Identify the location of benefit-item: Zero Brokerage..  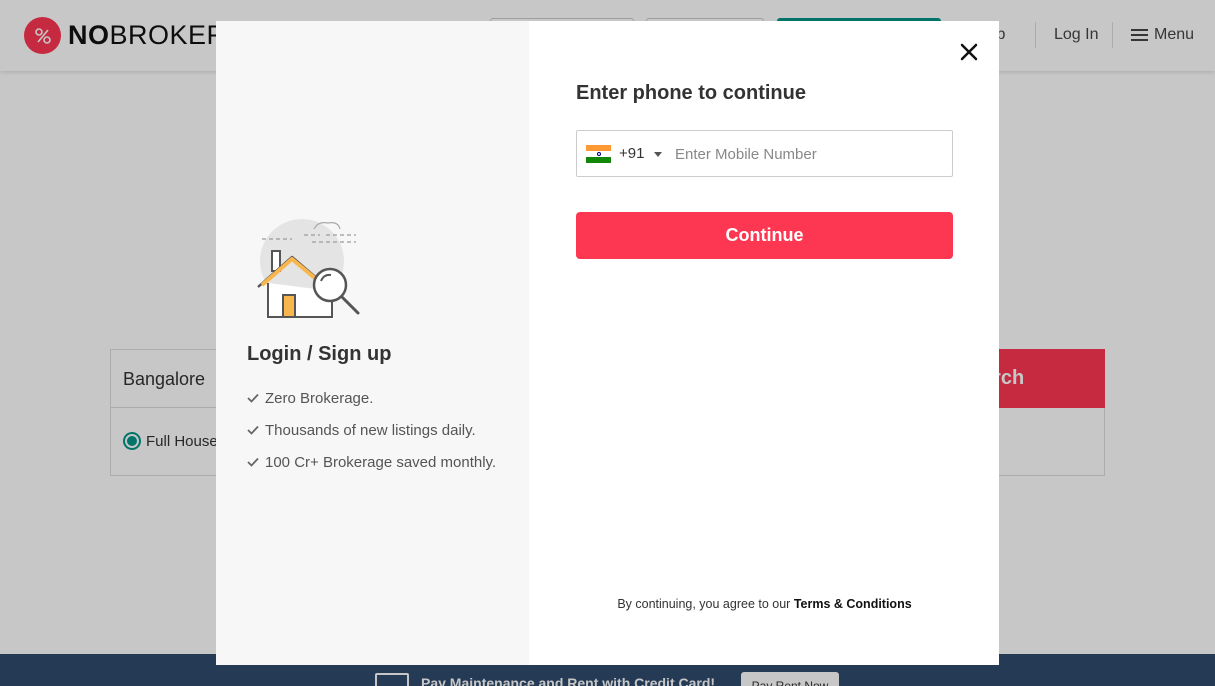
(371, 398).